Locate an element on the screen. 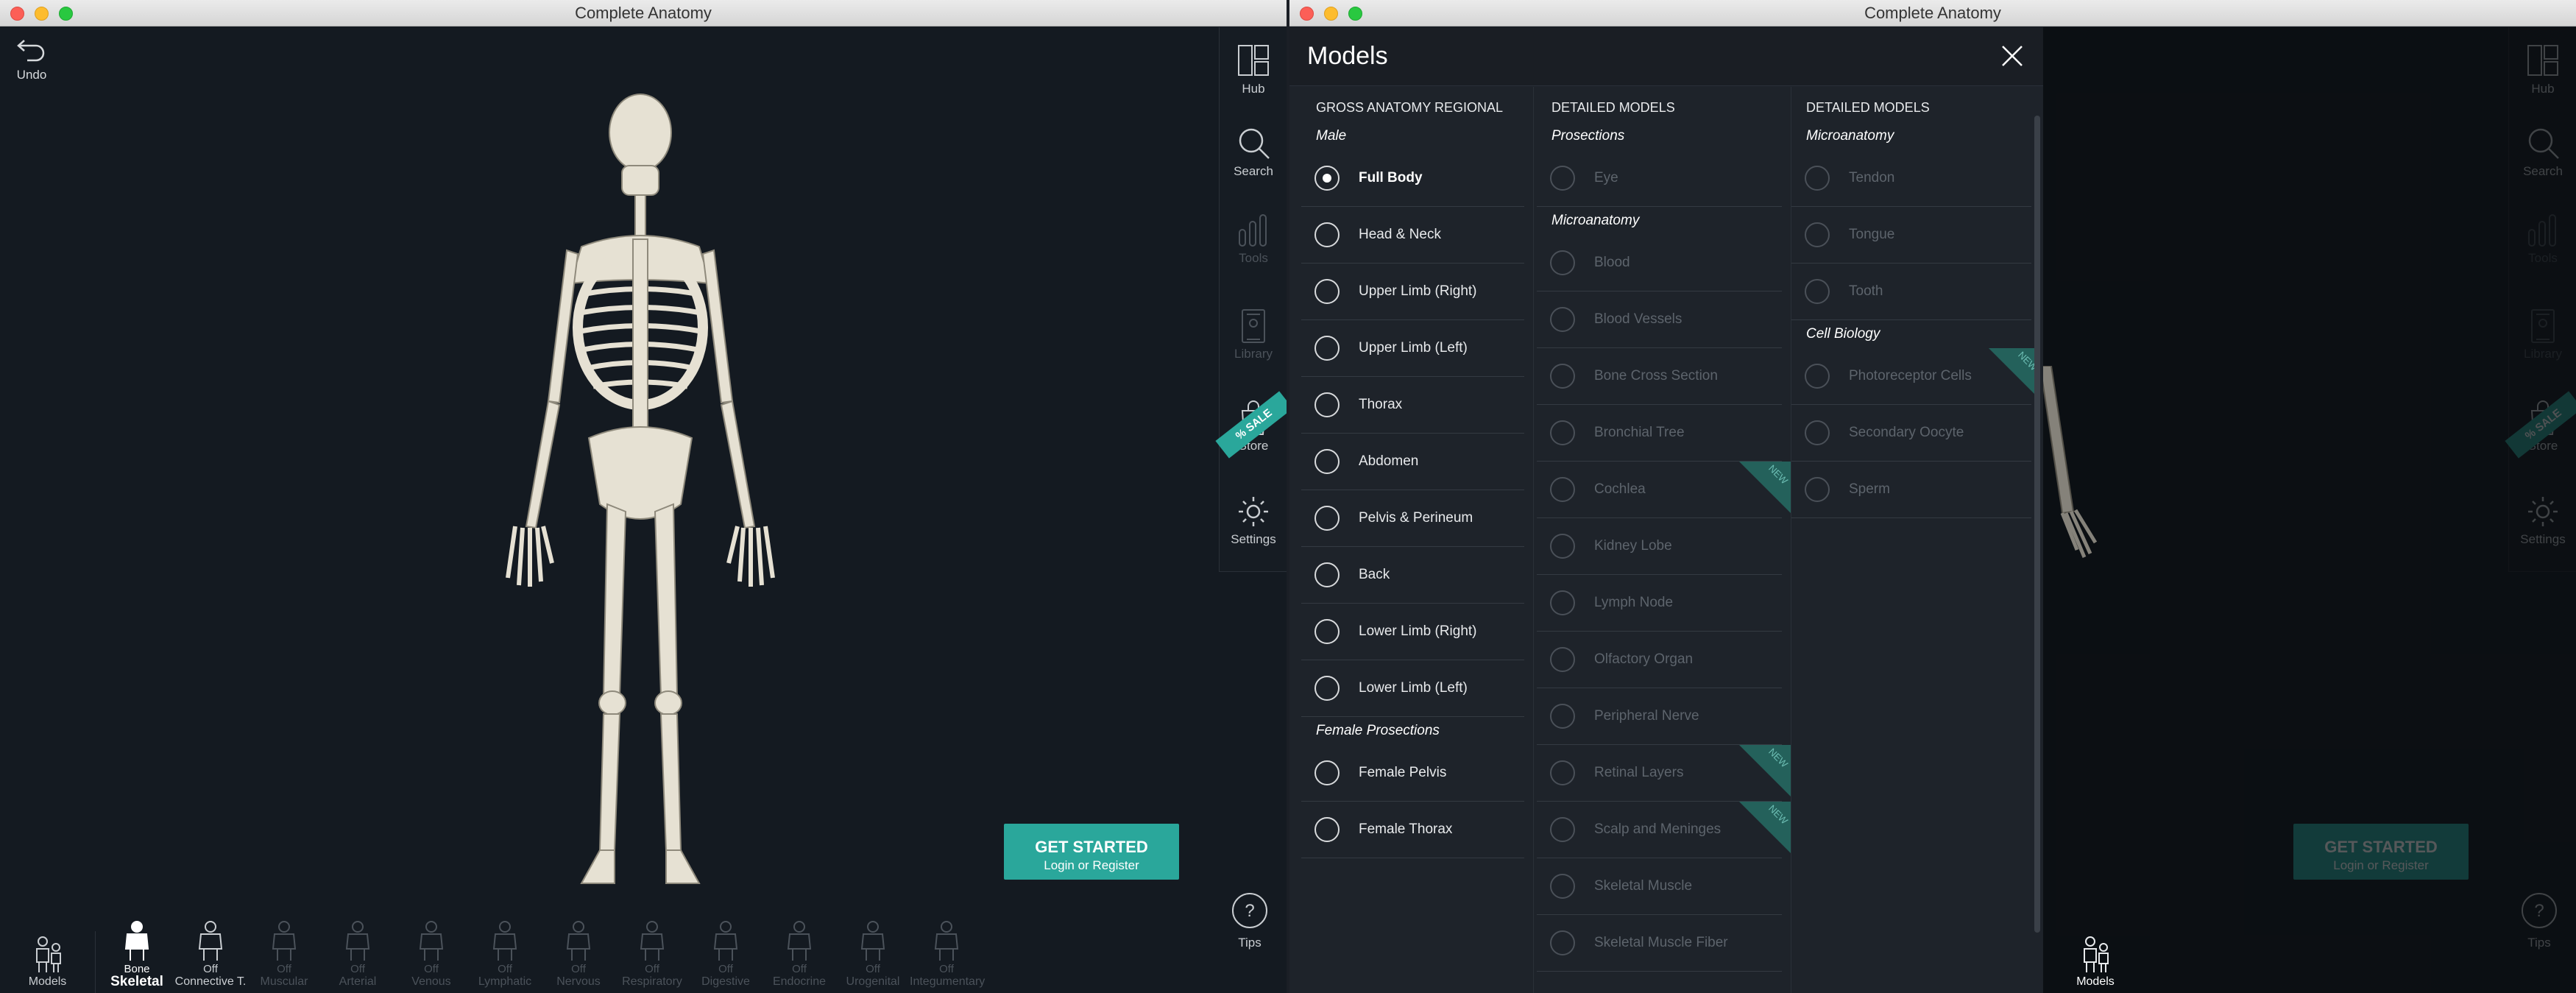 The width and height of the screenshot is (2576, 993). model-option-cochlea: Cochlea NEW is located at coordinates (1664, 490).